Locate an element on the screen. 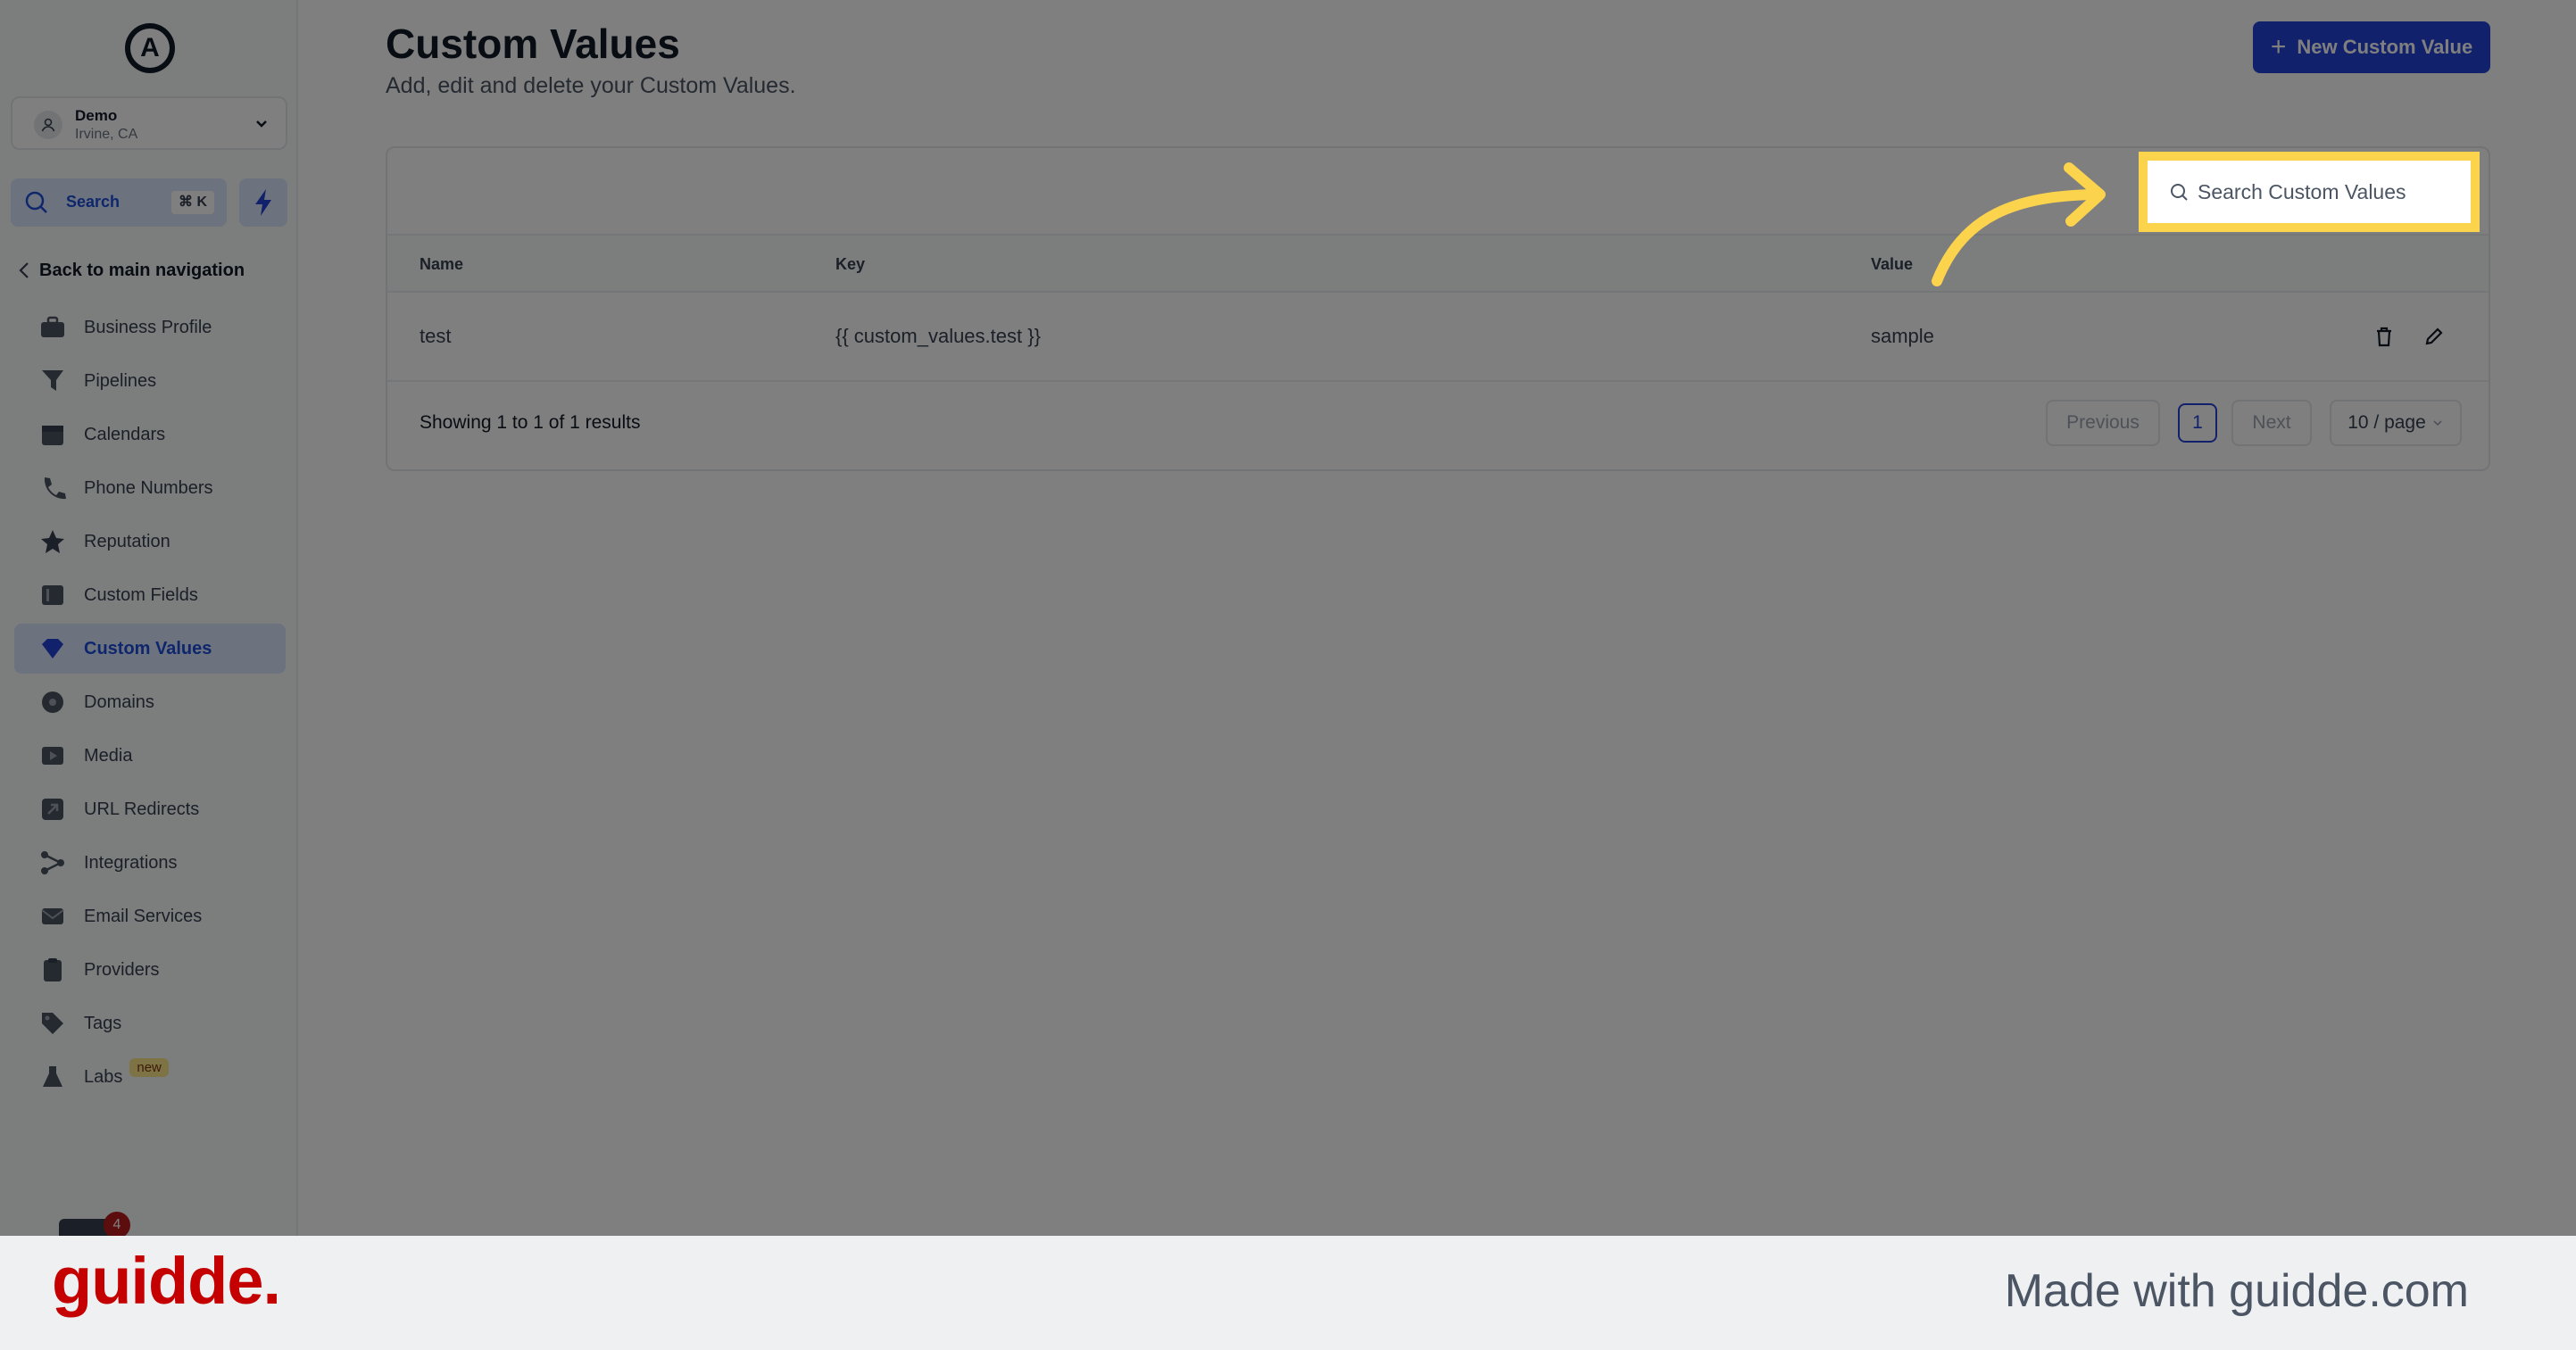 This screenshot has height=1350, width=2576. guidde-footer: guidde. Made with guidde.com is located at coordinates (1288, 1293).